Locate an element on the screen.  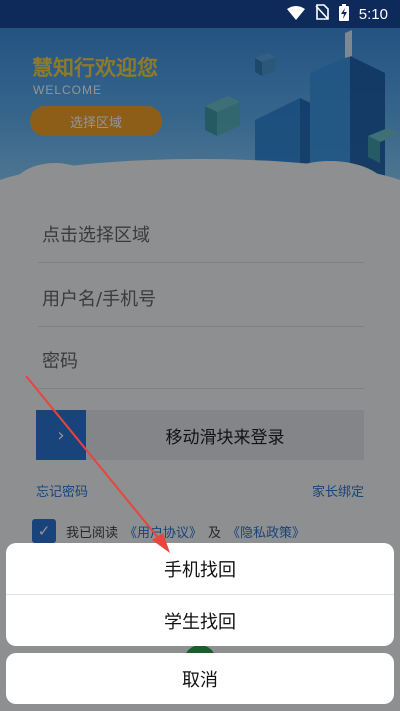
annotation-arrow is located at coordinates (97, 464).